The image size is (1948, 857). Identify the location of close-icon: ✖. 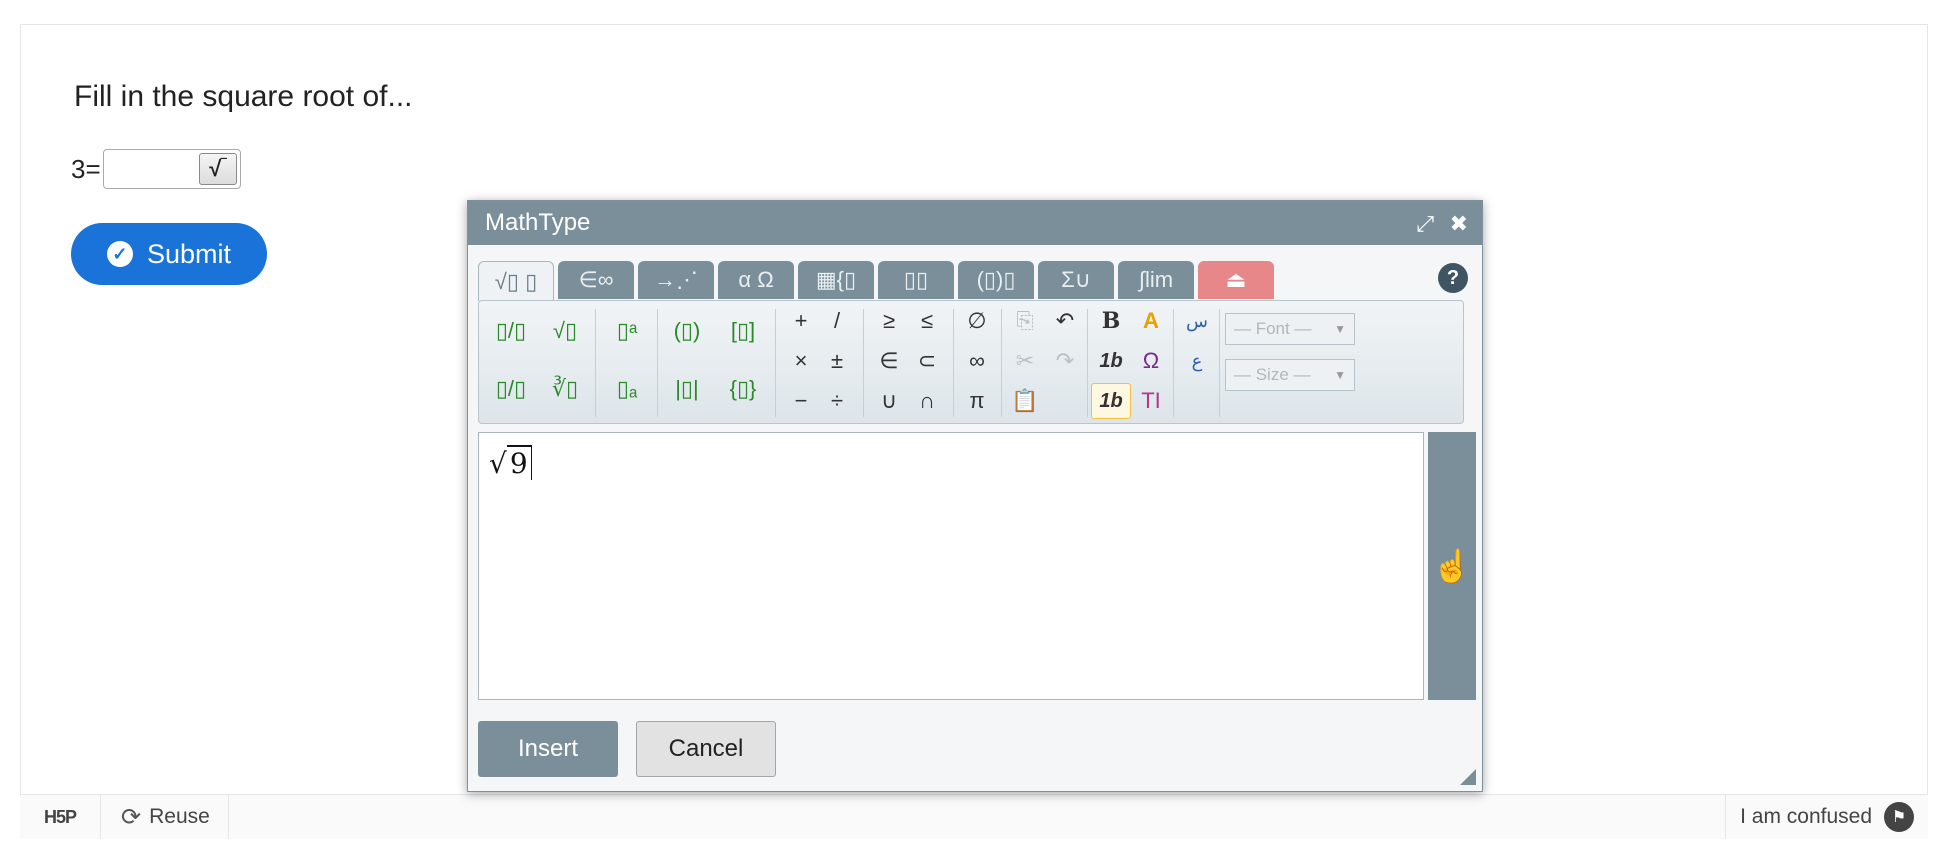
(1459, 224).